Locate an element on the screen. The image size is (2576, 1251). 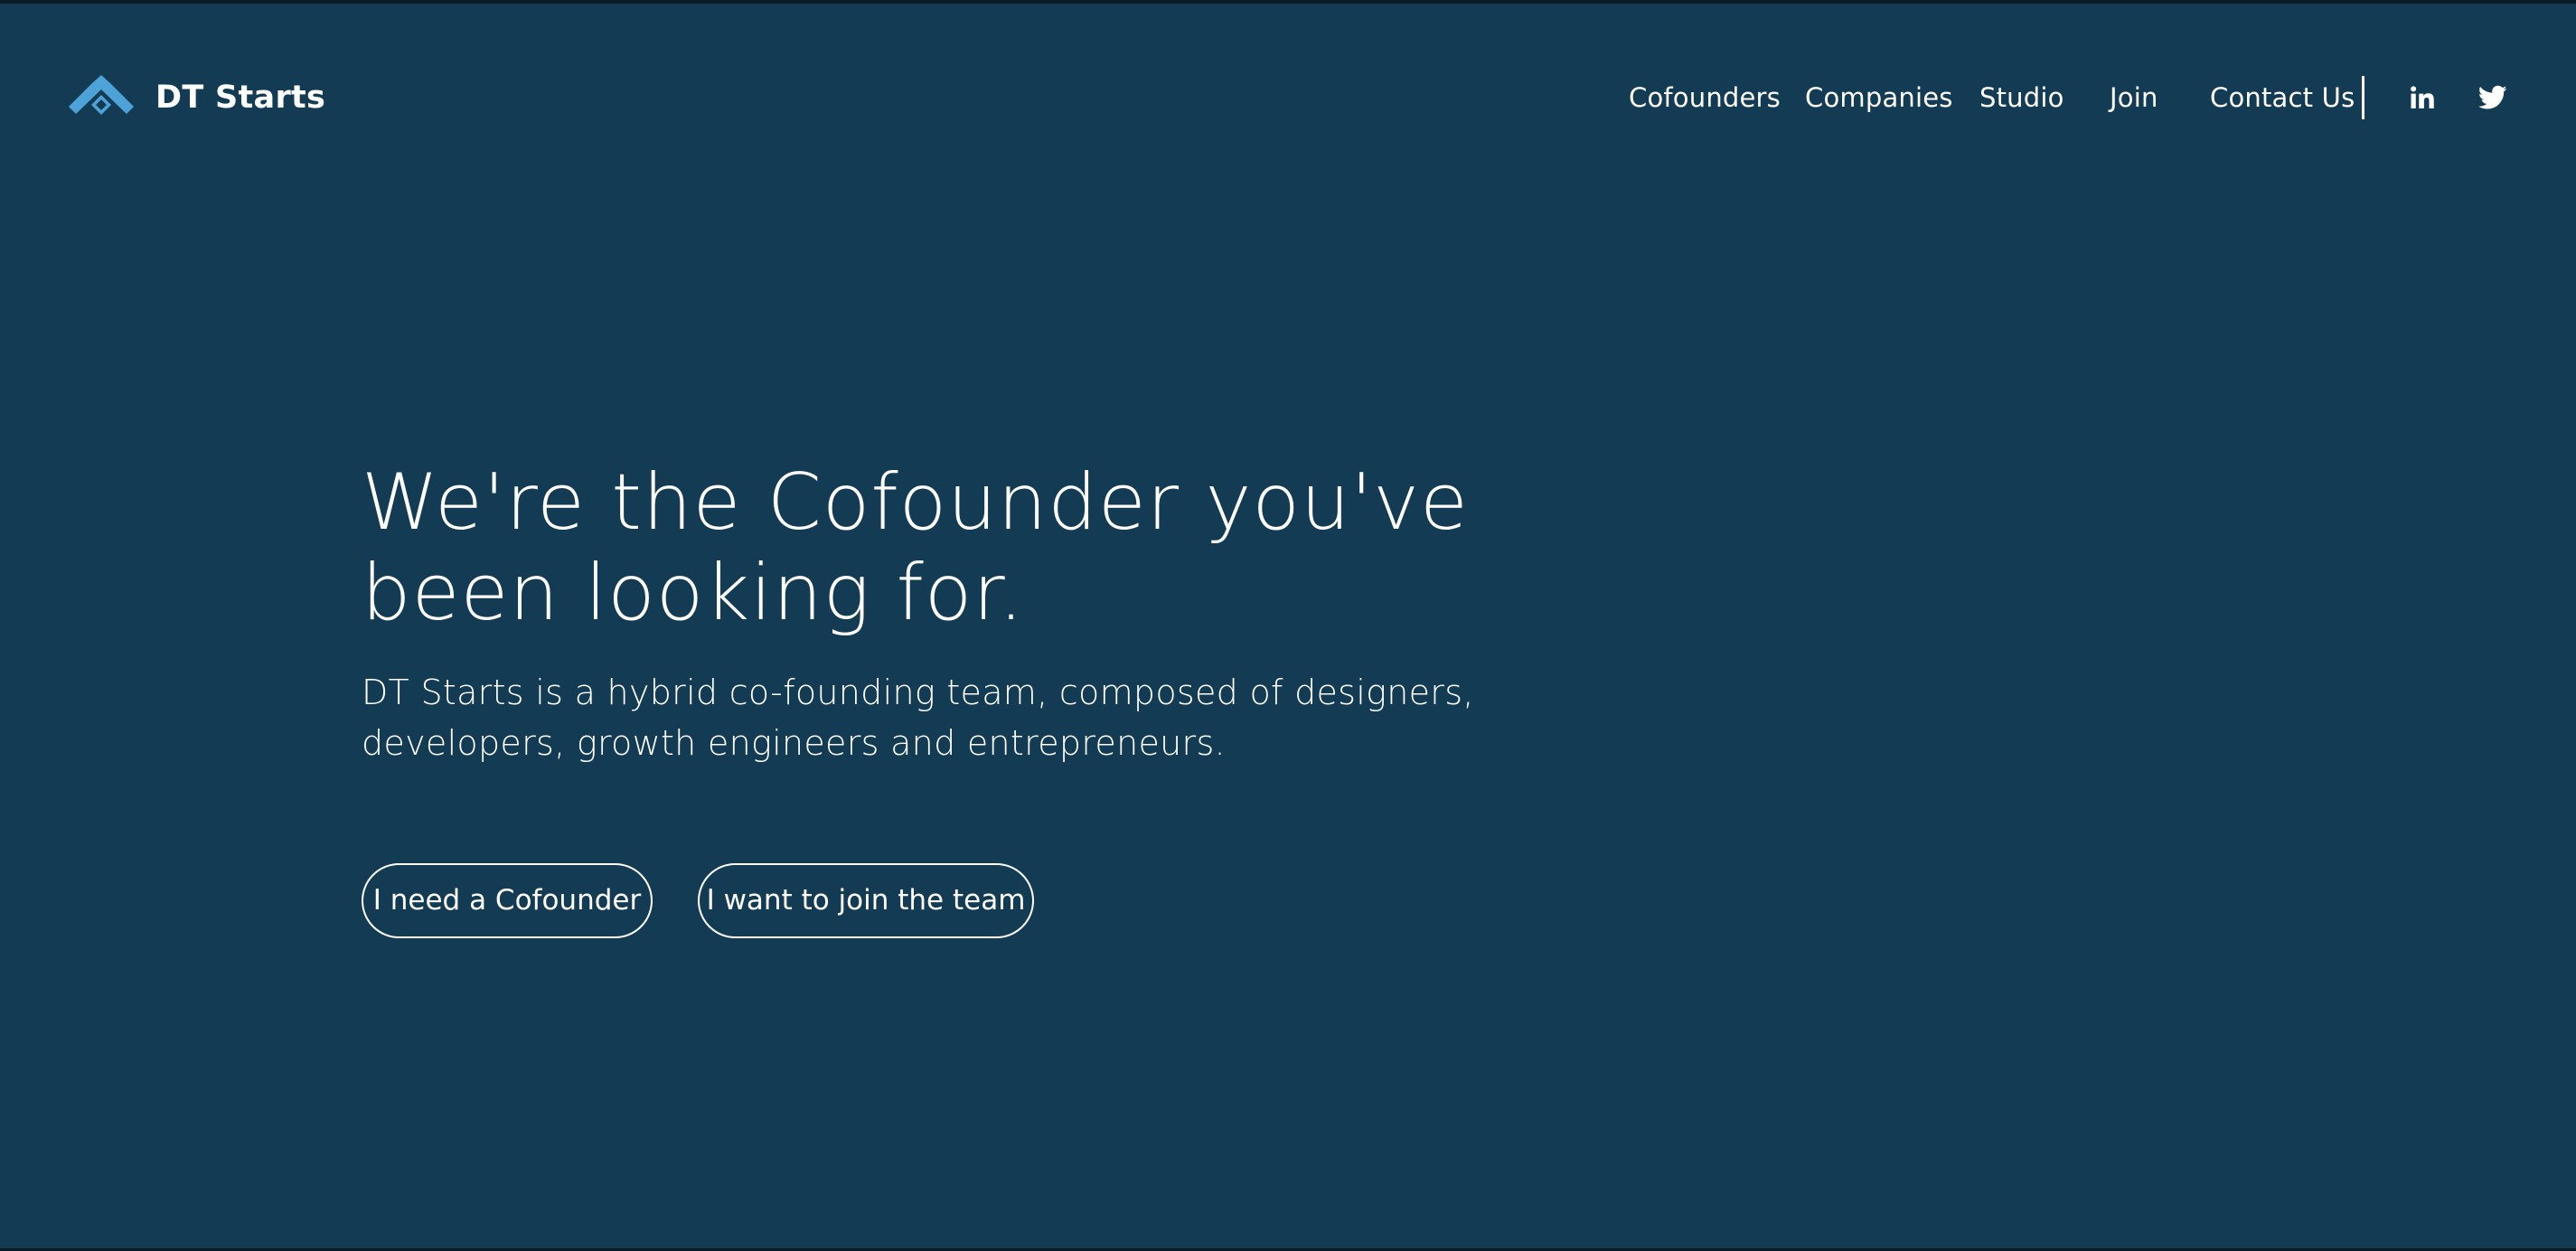
twitter-link is located at coordinates (2493, 98).